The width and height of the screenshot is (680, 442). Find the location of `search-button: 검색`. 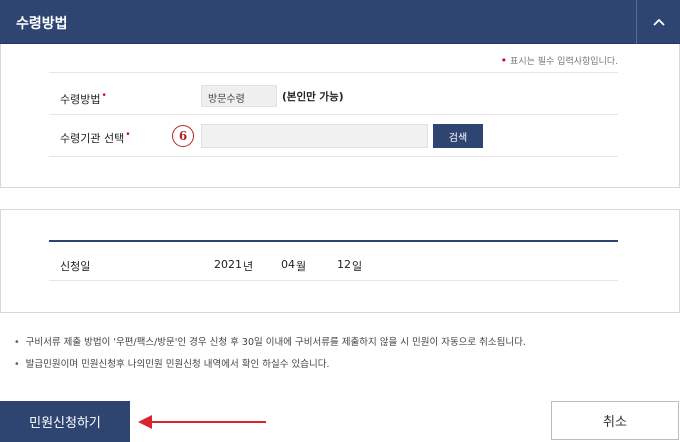

search-button: 검색 is located at coordinates (458, 136).